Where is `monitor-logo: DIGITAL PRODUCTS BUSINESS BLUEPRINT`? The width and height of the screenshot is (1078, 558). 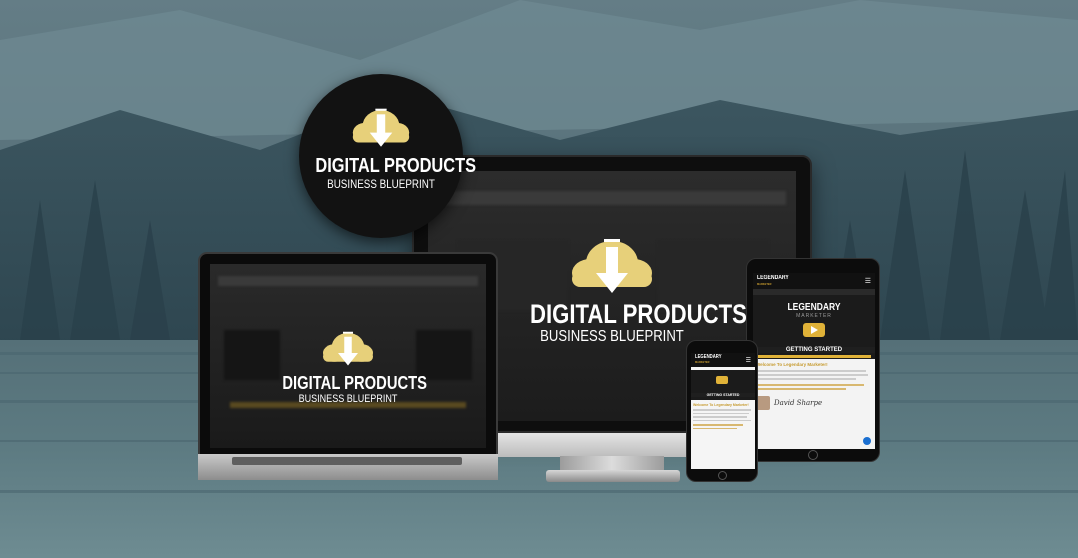 monitor-logo: DIGITAL PRODUCTS BUSINESS BLUEPRINT is located at coordinates (629, 289).